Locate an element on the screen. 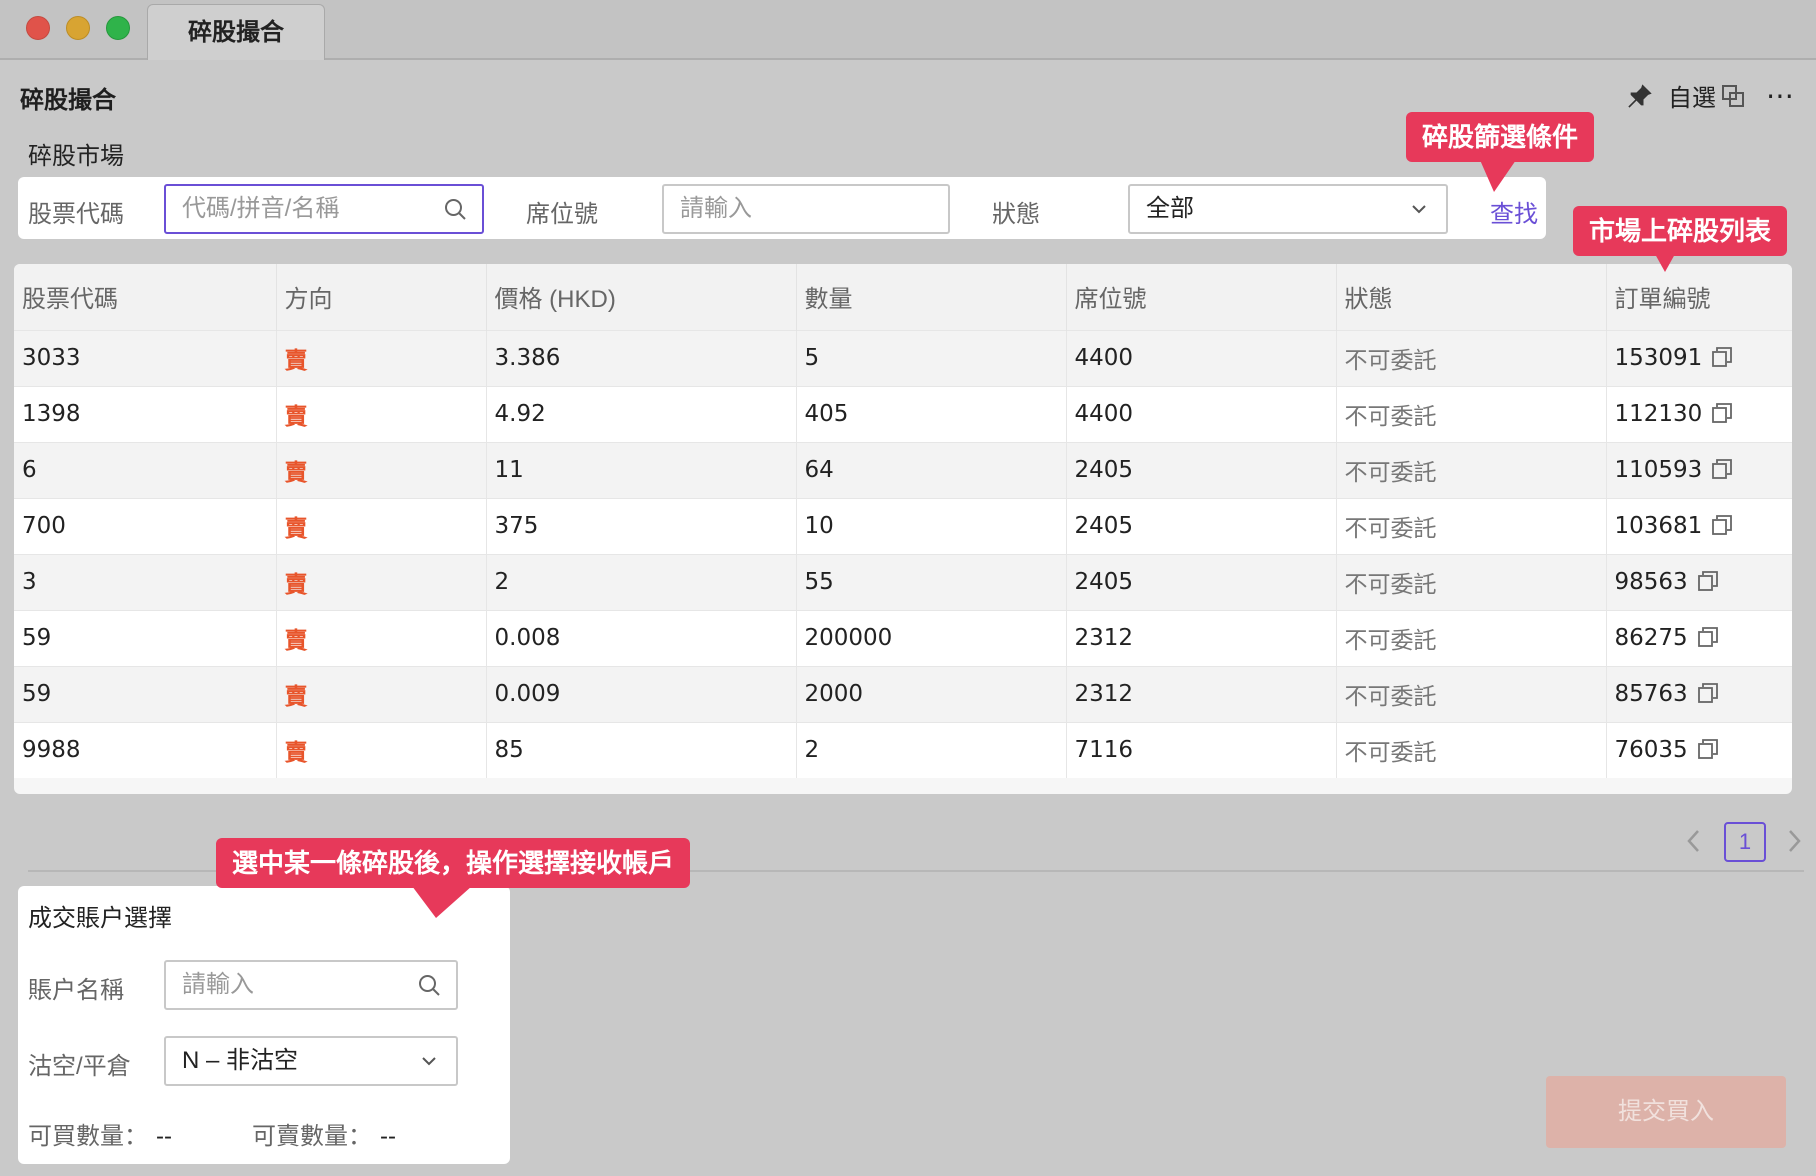 Image resolution: width=1816 pixels, height=1176 pixels. table-row: 700 賣 375 10 2405 不可委託 103681 is located at coordinates (903, 525).